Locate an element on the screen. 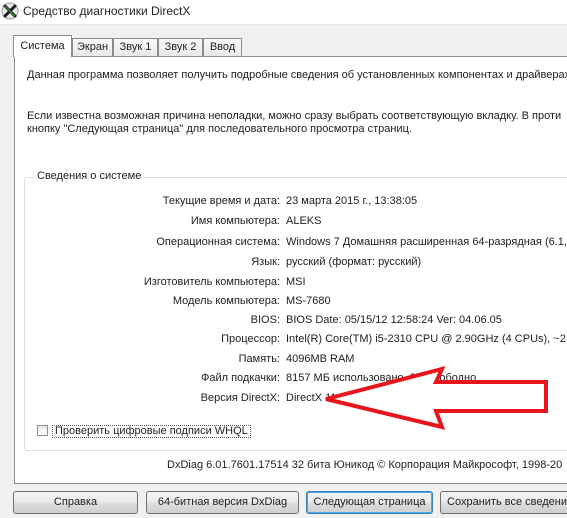  save-all-button: Сохранить все сведения is located at coordinates (503, 502).